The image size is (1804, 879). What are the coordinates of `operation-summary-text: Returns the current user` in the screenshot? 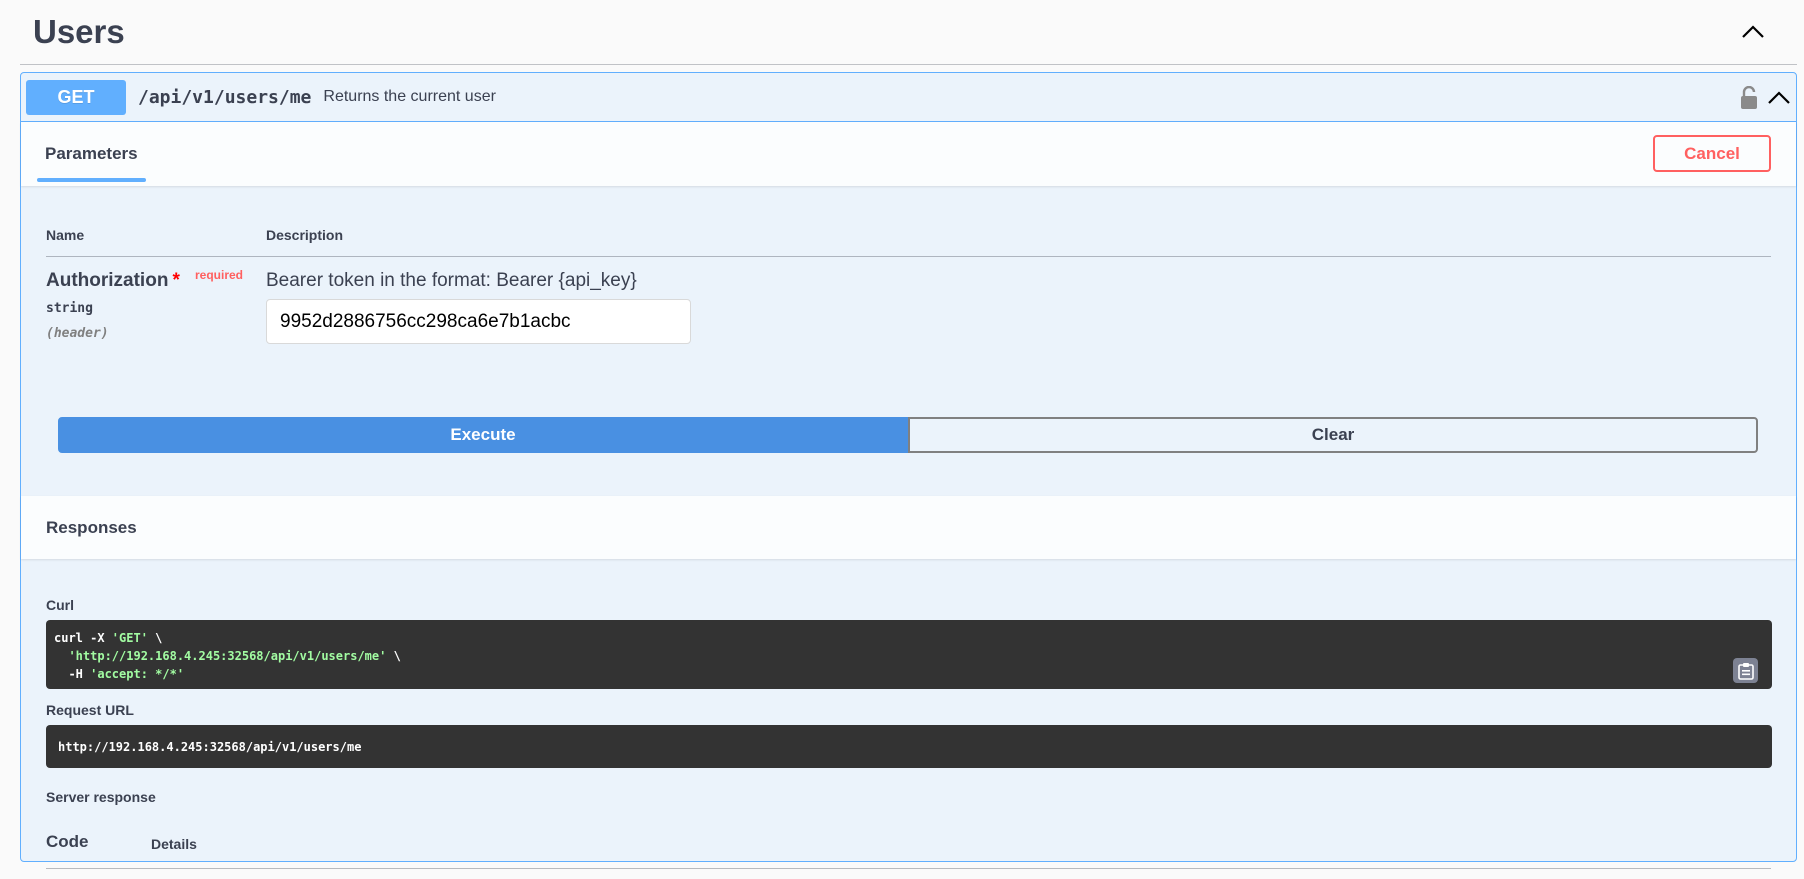 It's located at (409, 96).